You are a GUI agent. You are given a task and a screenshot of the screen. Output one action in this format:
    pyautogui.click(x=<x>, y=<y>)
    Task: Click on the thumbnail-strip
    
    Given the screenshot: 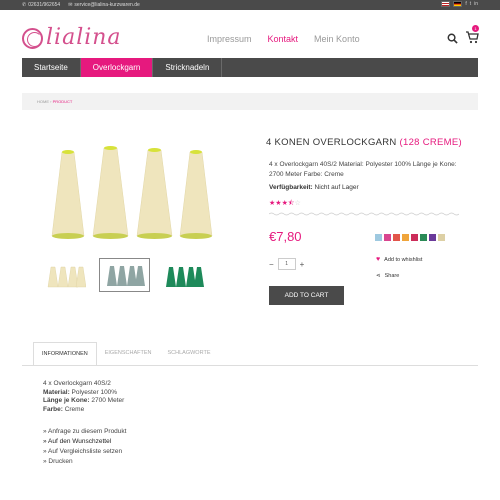 What is the action you would take?
    pyautogui.click(x=124, y=275)
    